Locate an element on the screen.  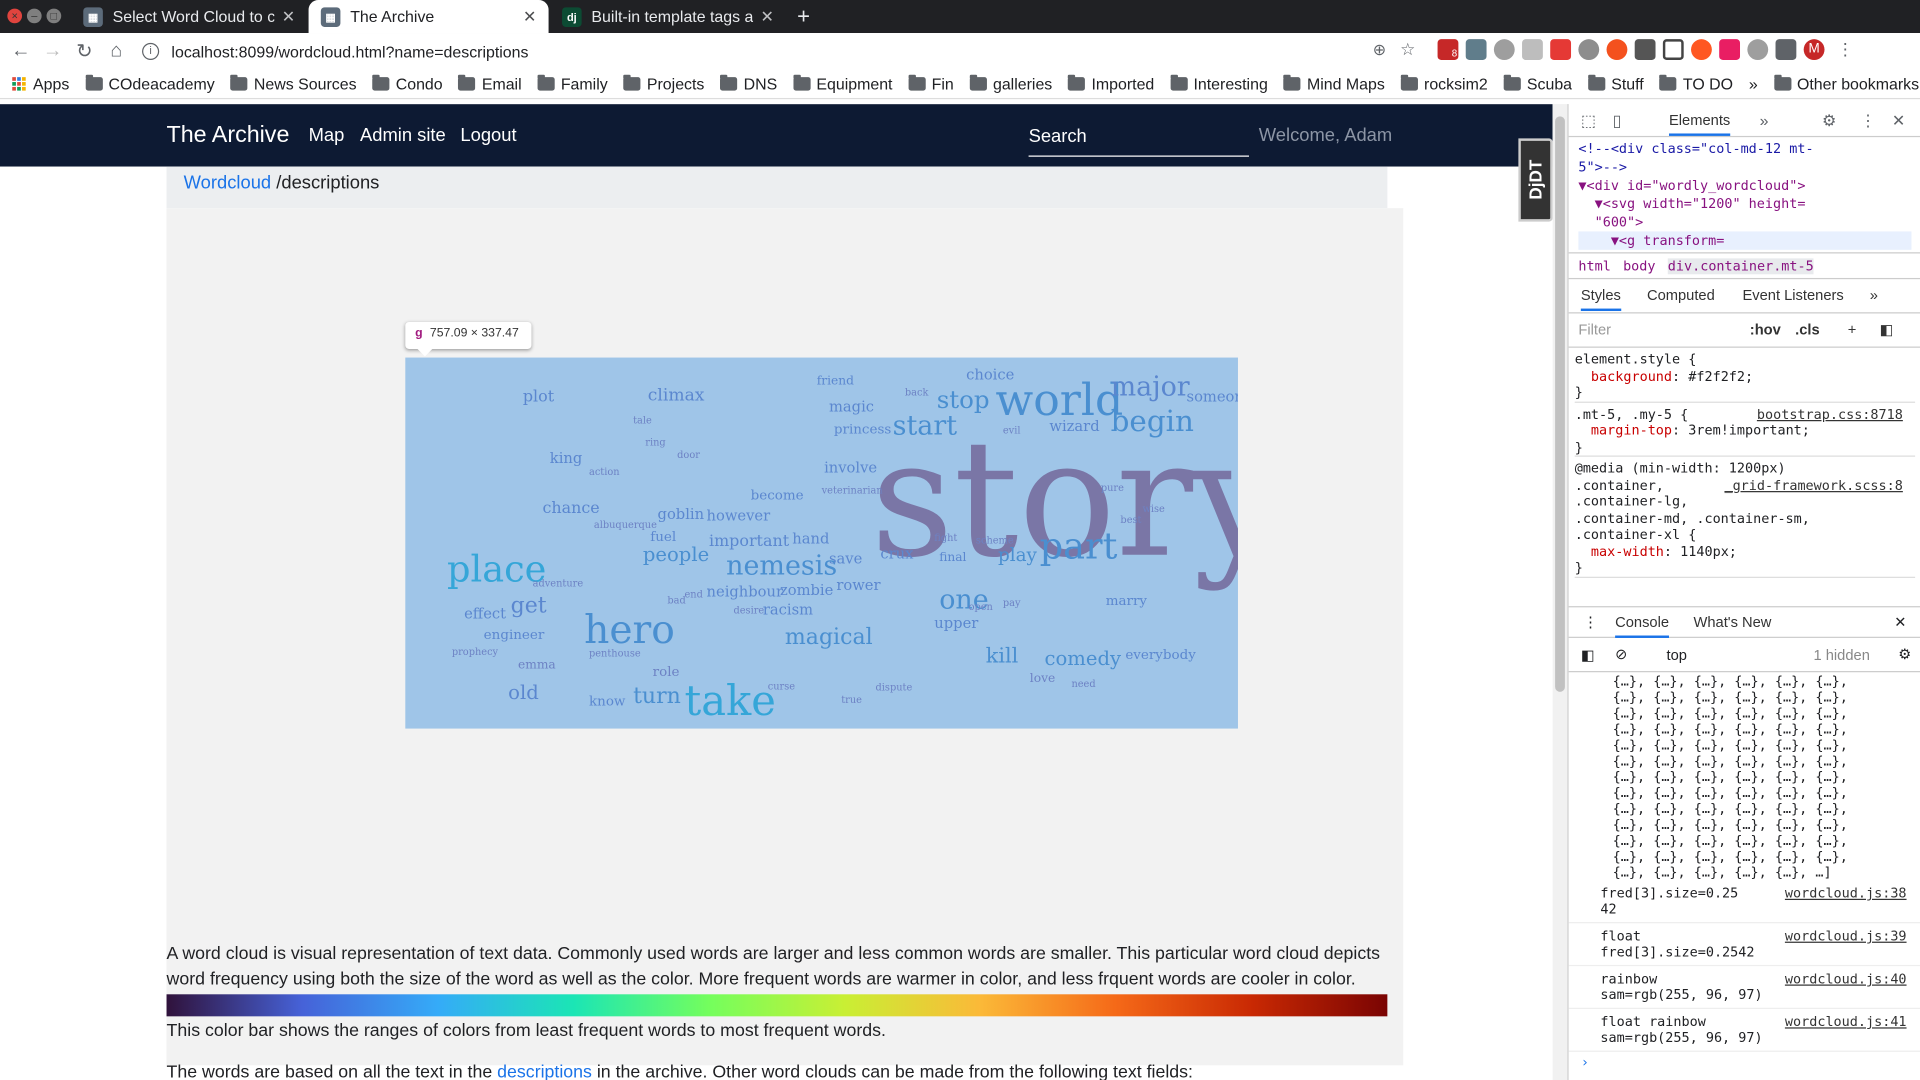
hov-toggle: :hov is located at coordinates (1765, 329).